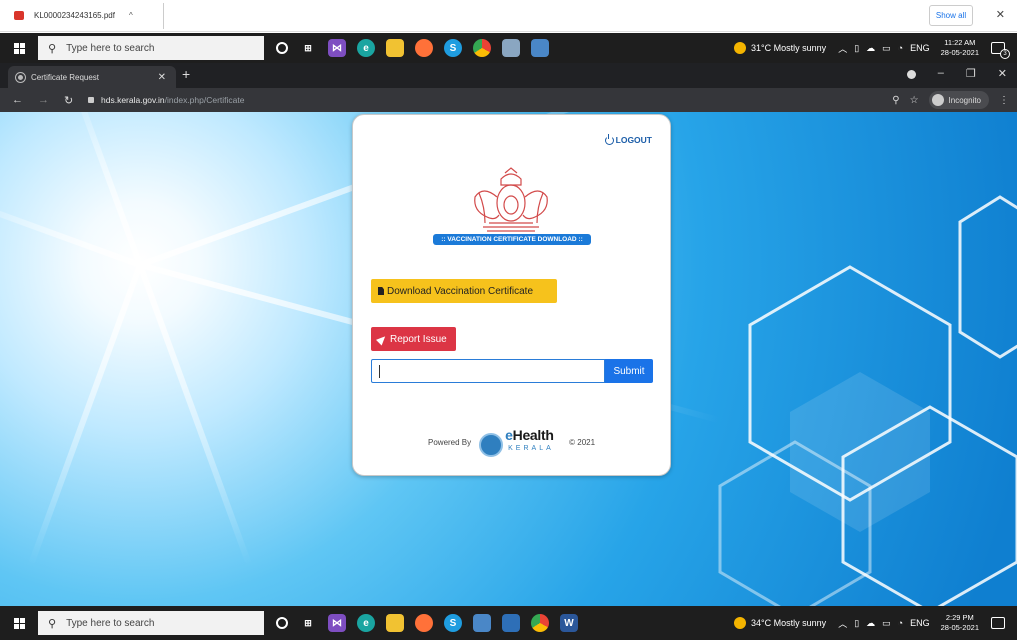 The height and width of the screenshot is (642, 1017). What do you see at coordinates (45, 100) in the screenshot?
I see `forward-arrow-icon: →` at bounding box center [45, 100].